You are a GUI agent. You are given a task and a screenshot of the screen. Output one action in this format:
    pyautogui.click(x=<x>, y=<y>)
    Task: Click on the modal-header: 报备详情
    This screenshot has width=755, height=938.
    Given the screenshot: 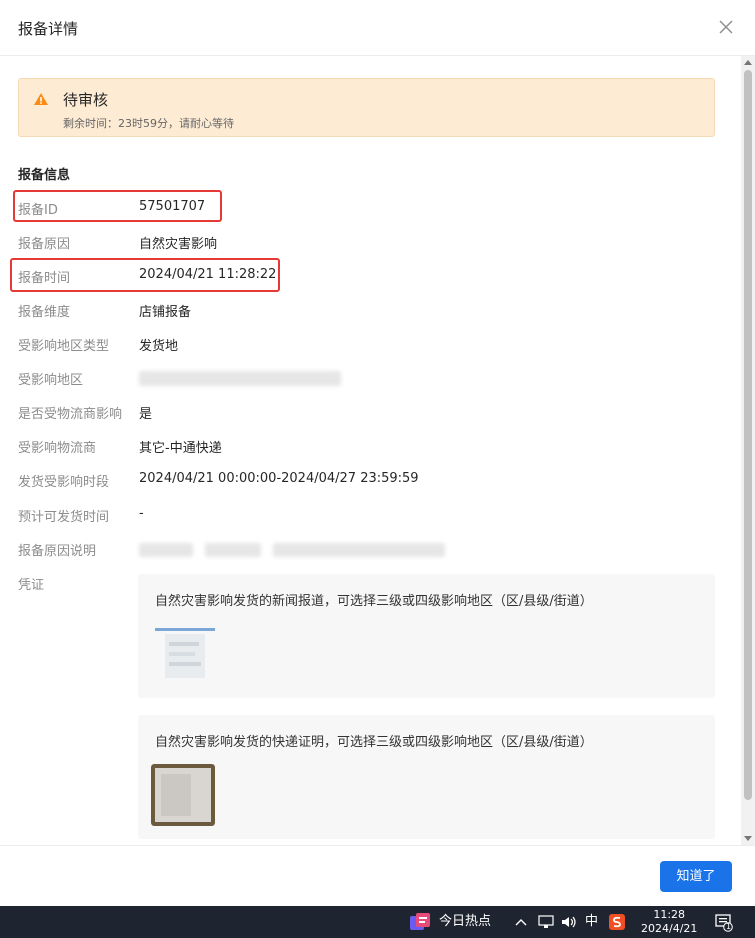 What is the action you would take?
    pyautogui.click(x=377, y=28)
    